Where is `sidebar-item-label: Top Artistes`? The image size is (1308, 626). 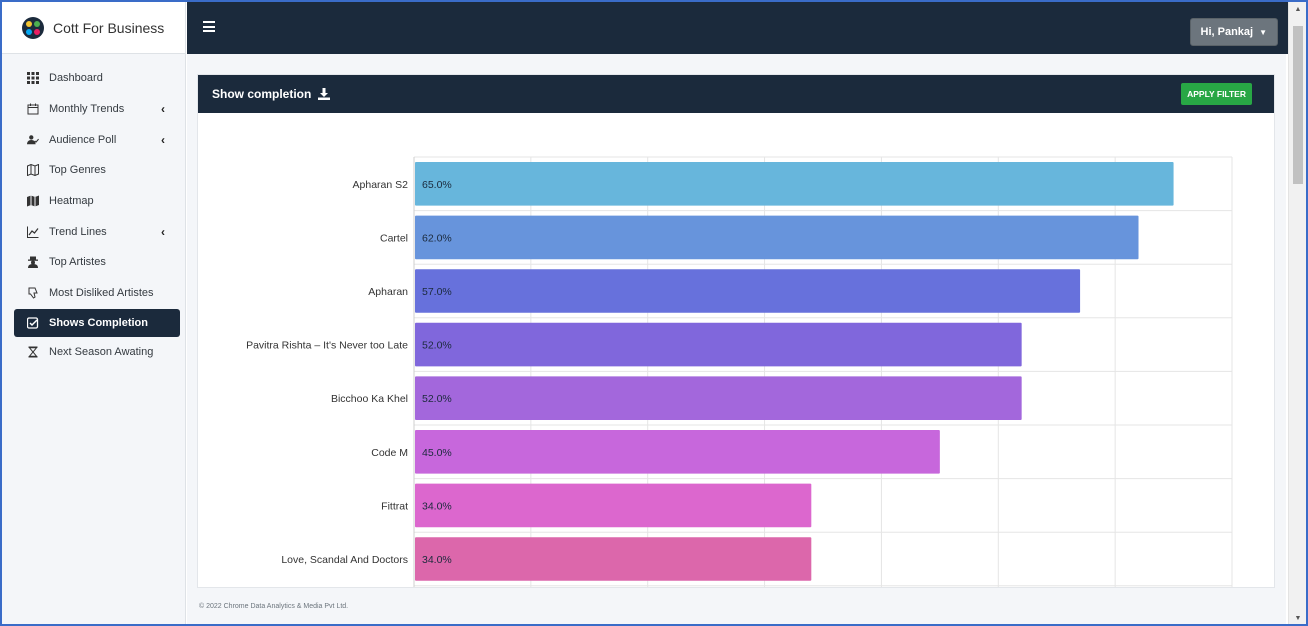 sidebar-item-label: Top Artistes is located at coordinates (77, 262).